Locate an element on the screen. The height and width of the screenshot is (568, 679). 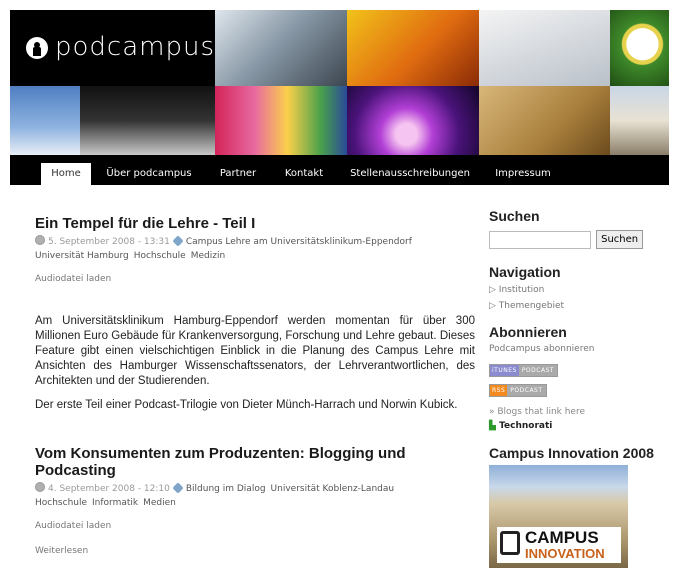
rss-podcast-badge: RSS PODCAST is located at coordinates (518, 390).